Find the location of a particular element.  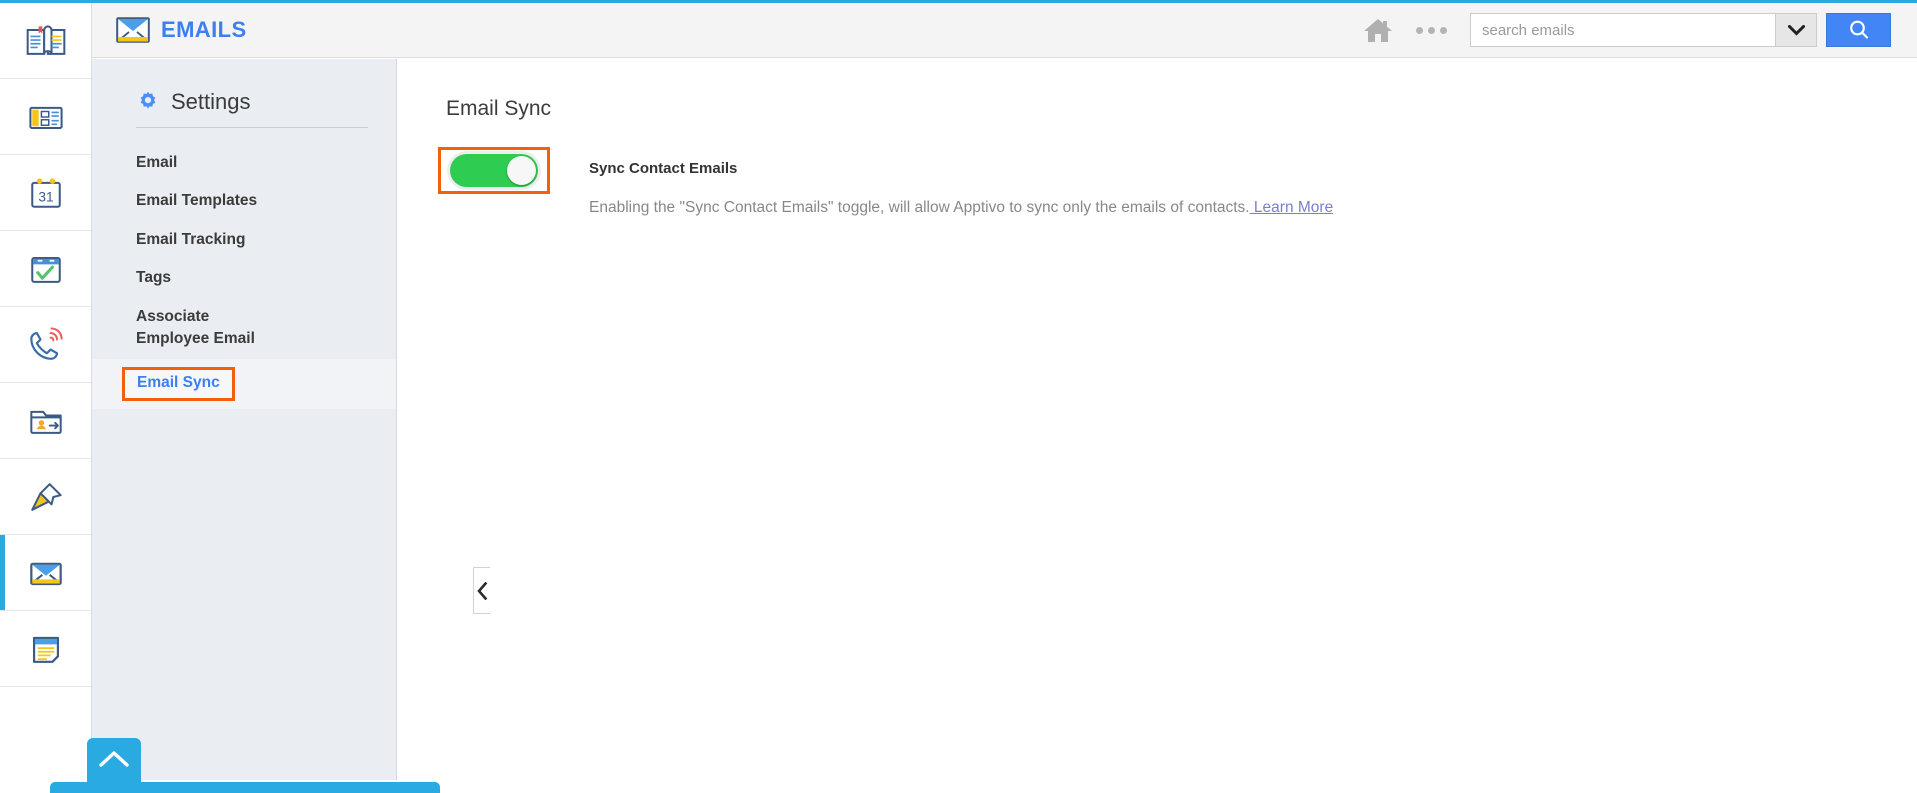

rail-item-notes is located at coordinates (45, 649).